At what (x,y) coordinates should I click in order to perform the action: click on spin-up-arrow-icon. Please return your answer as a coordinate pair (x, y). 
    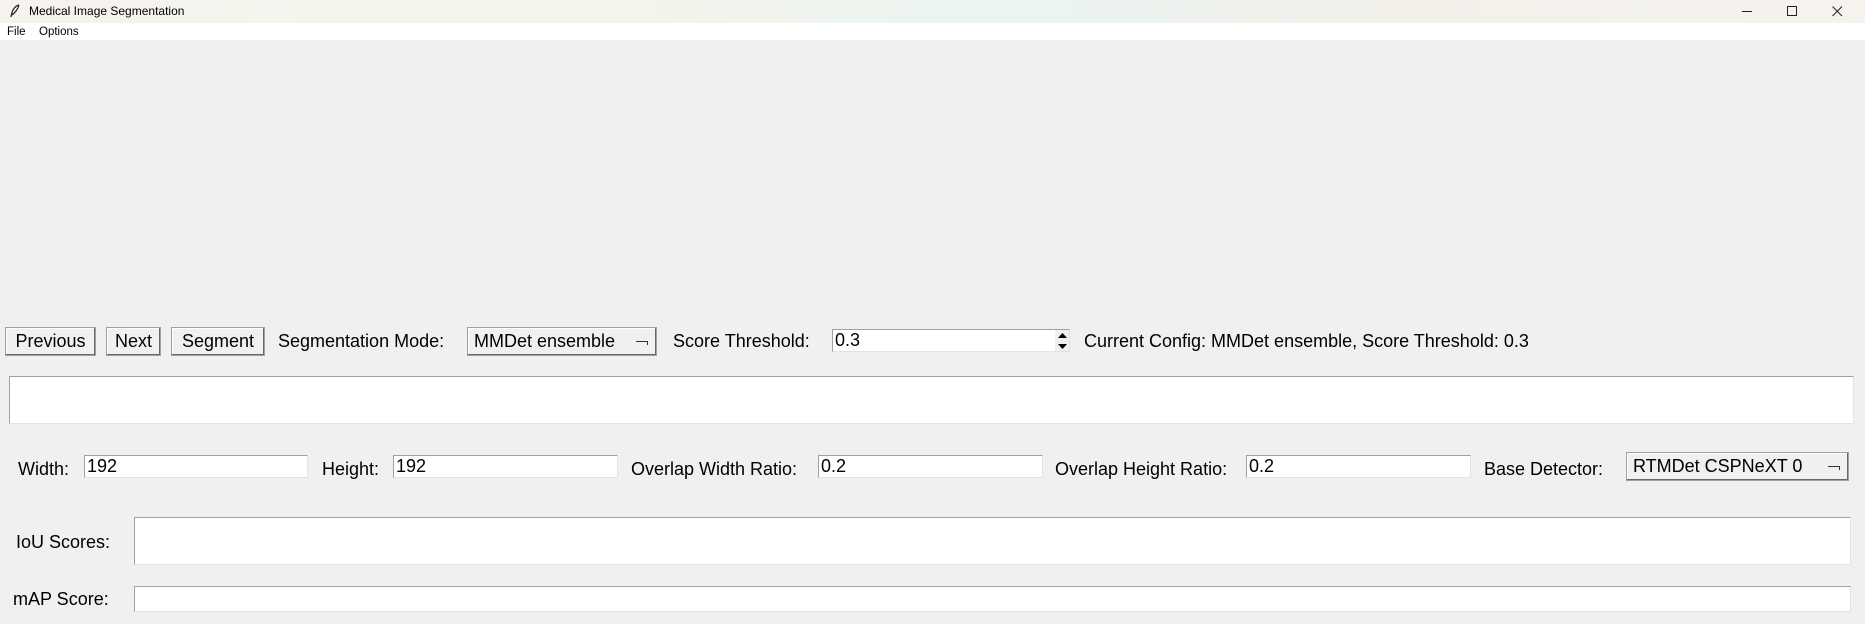
    Looking at the image, I should click on (1062, 335).